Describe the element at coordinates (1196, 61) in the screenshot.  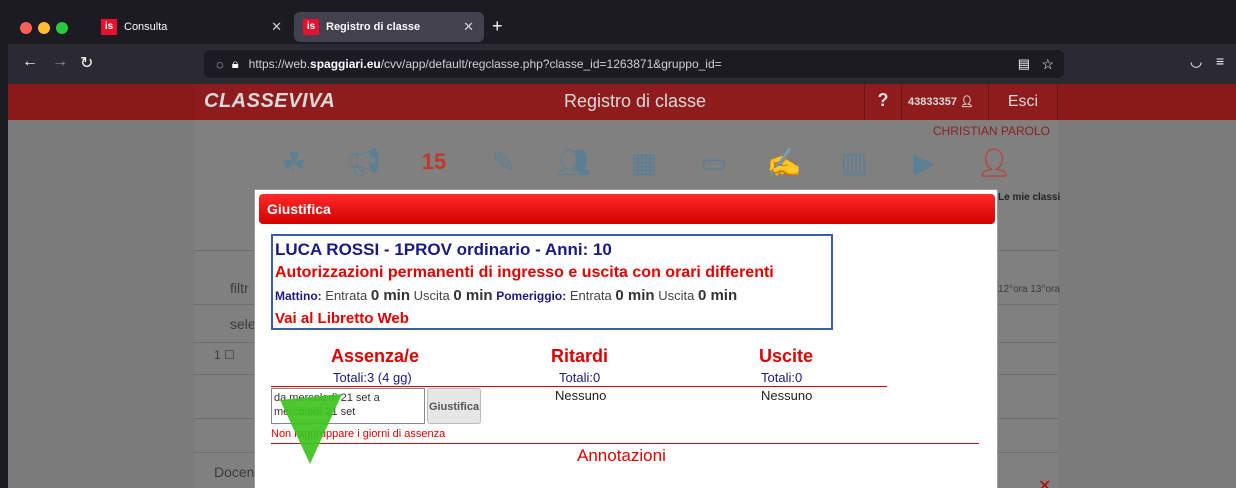
I see `pocket-icon: ◡` at that location.